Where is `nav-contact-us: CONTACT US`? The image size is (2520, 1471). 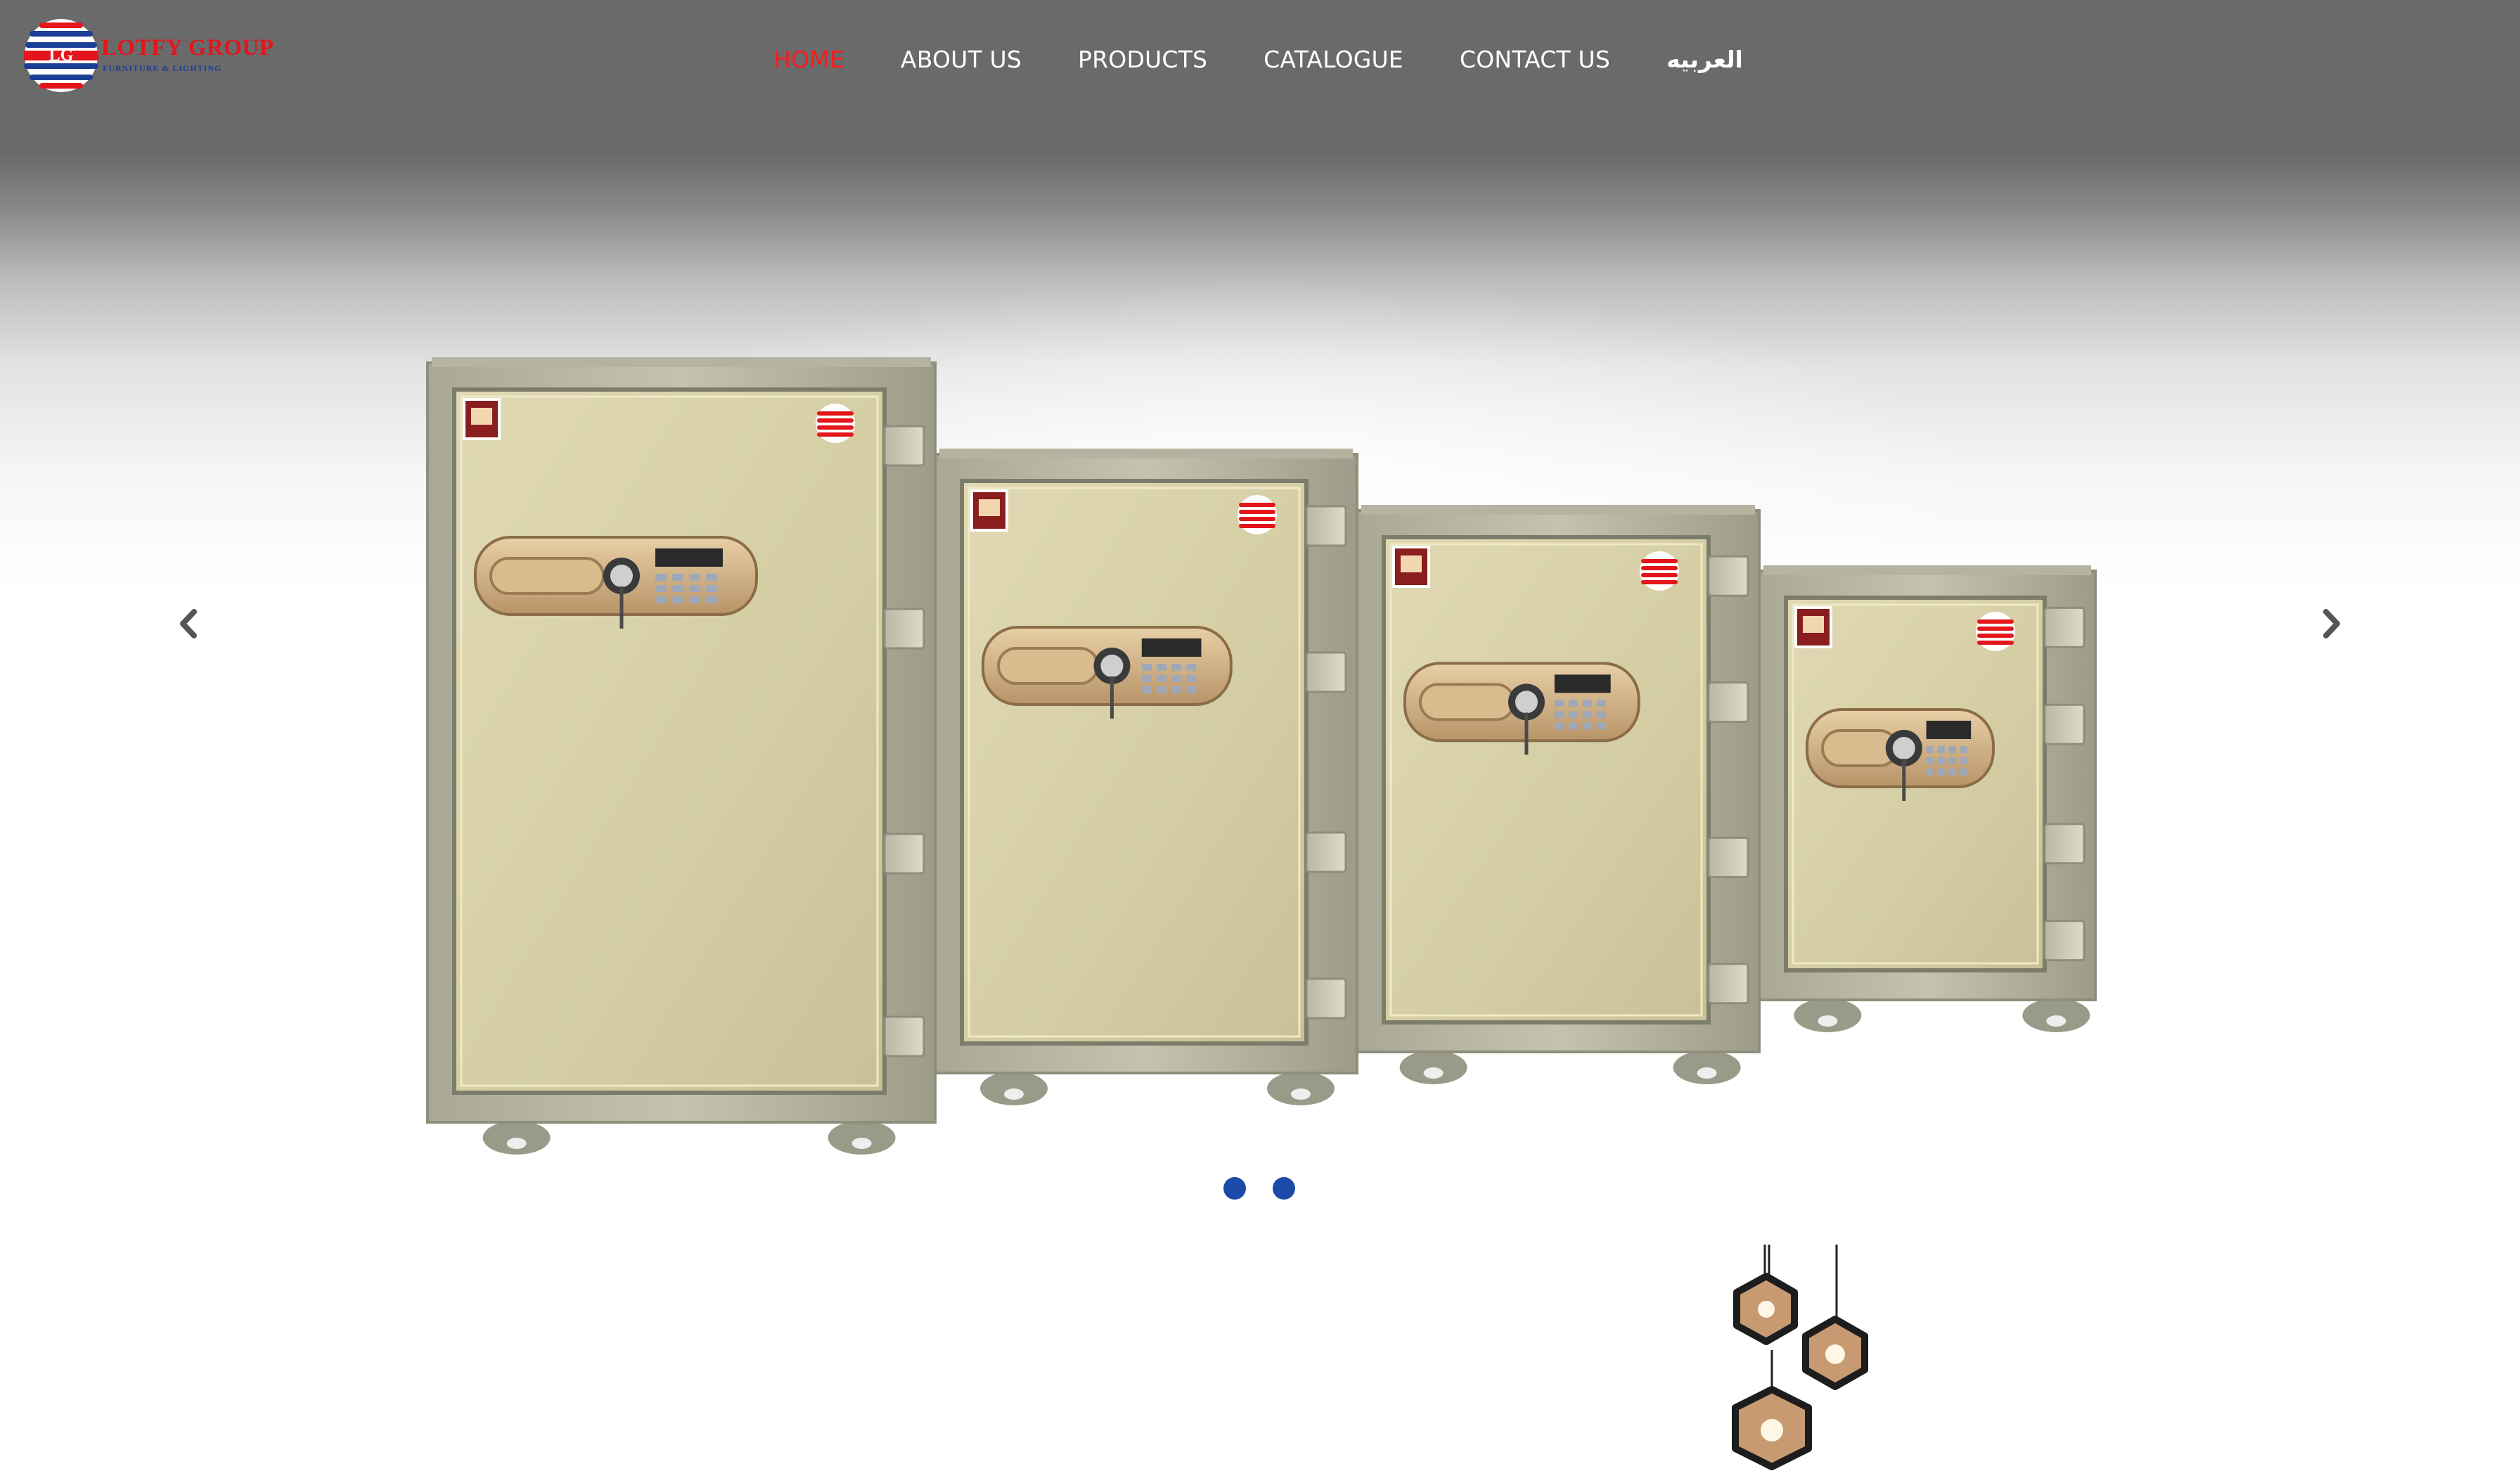
nav-contact-us: CONTACT US is located at coordinates (1535, 59).